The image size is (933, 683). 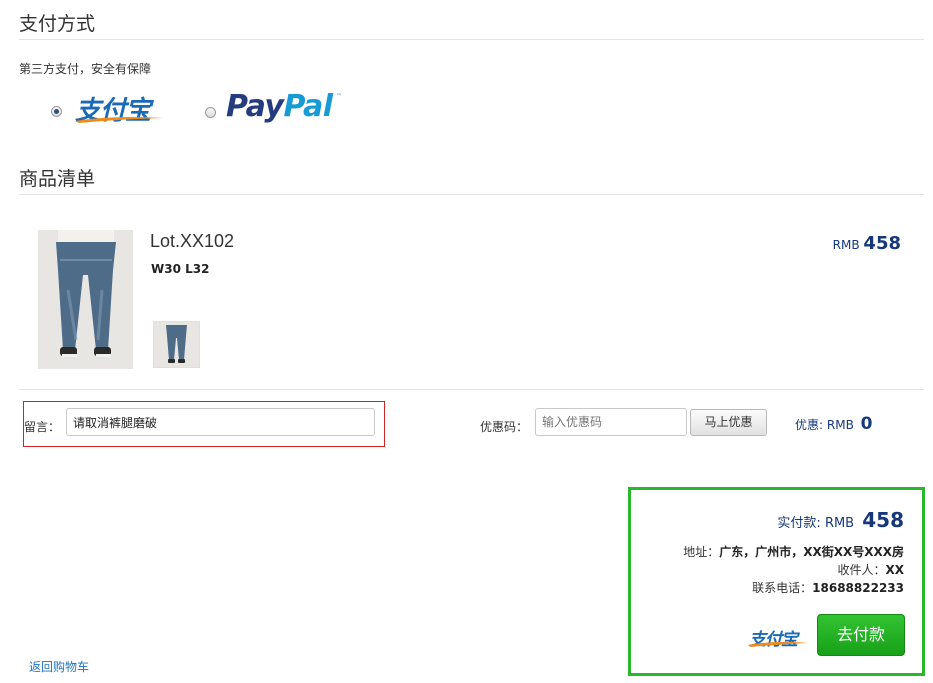 What do you see at coordinates (504, 427) in the screenshot?
I see `coupon-label: 优惠码：` at bounding box center [504, 427].